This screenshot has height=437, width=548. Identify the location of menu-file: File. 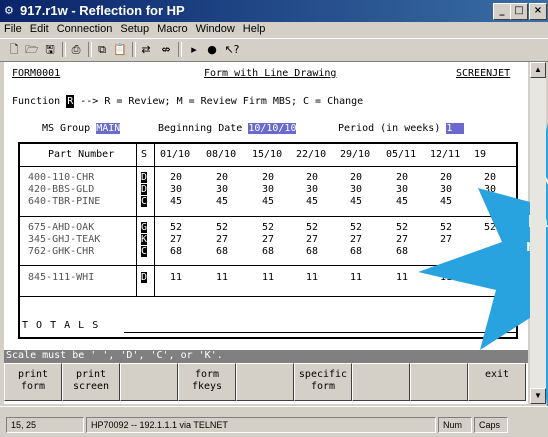
(13, 28).